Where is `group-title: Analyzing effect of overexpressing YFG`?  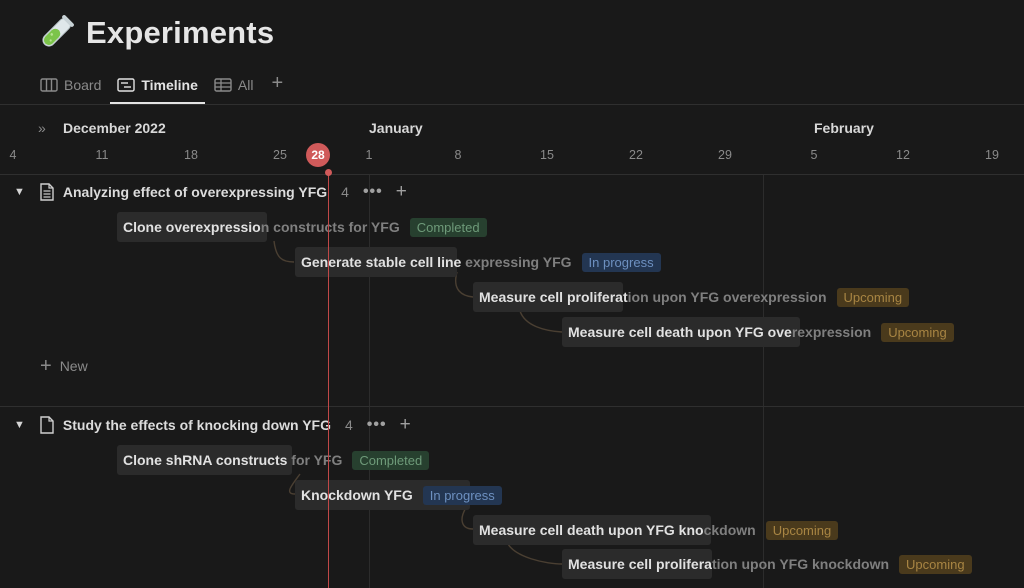 group-title: Analyzing effect of overexpressing YFG is located at coordinates (195, 192).